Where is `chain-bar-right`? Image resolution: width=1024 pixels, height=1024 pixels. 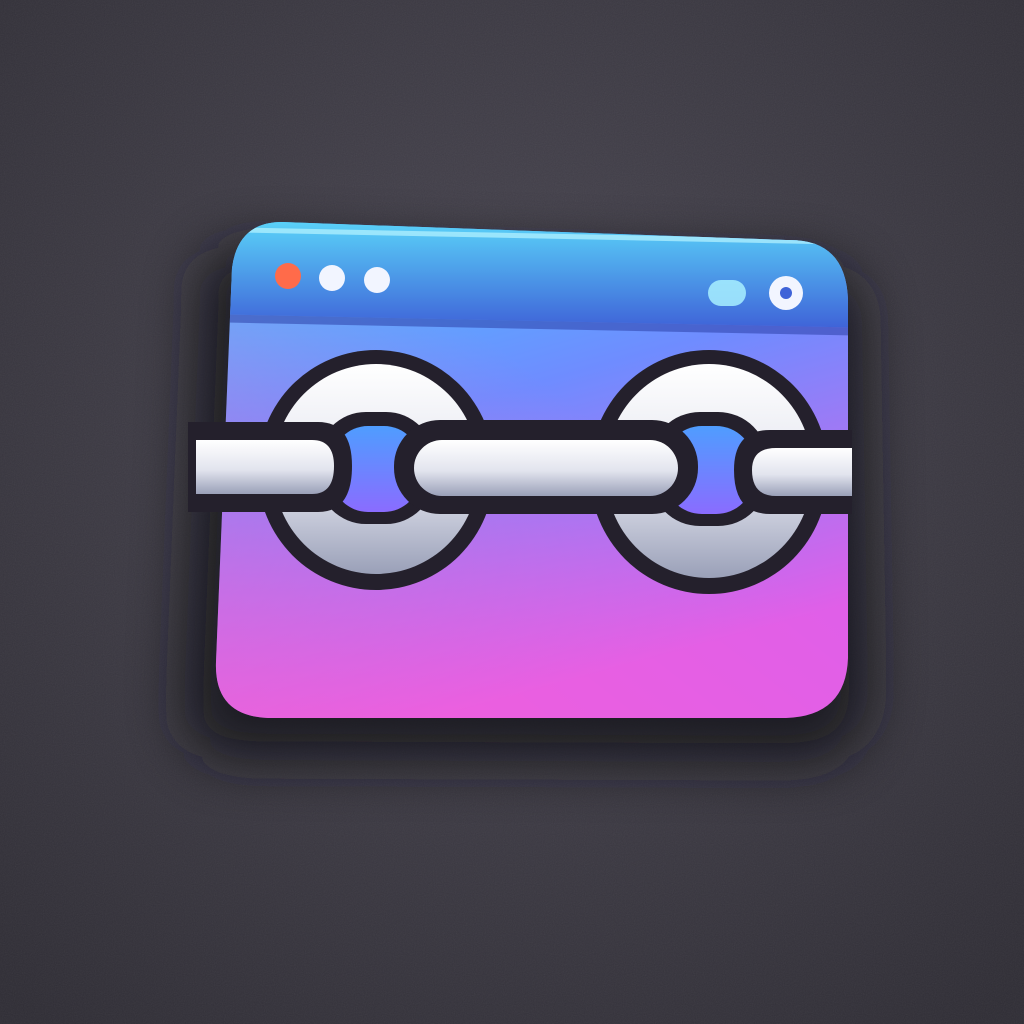
chain-bar-right is located at coordinates (793, 472).